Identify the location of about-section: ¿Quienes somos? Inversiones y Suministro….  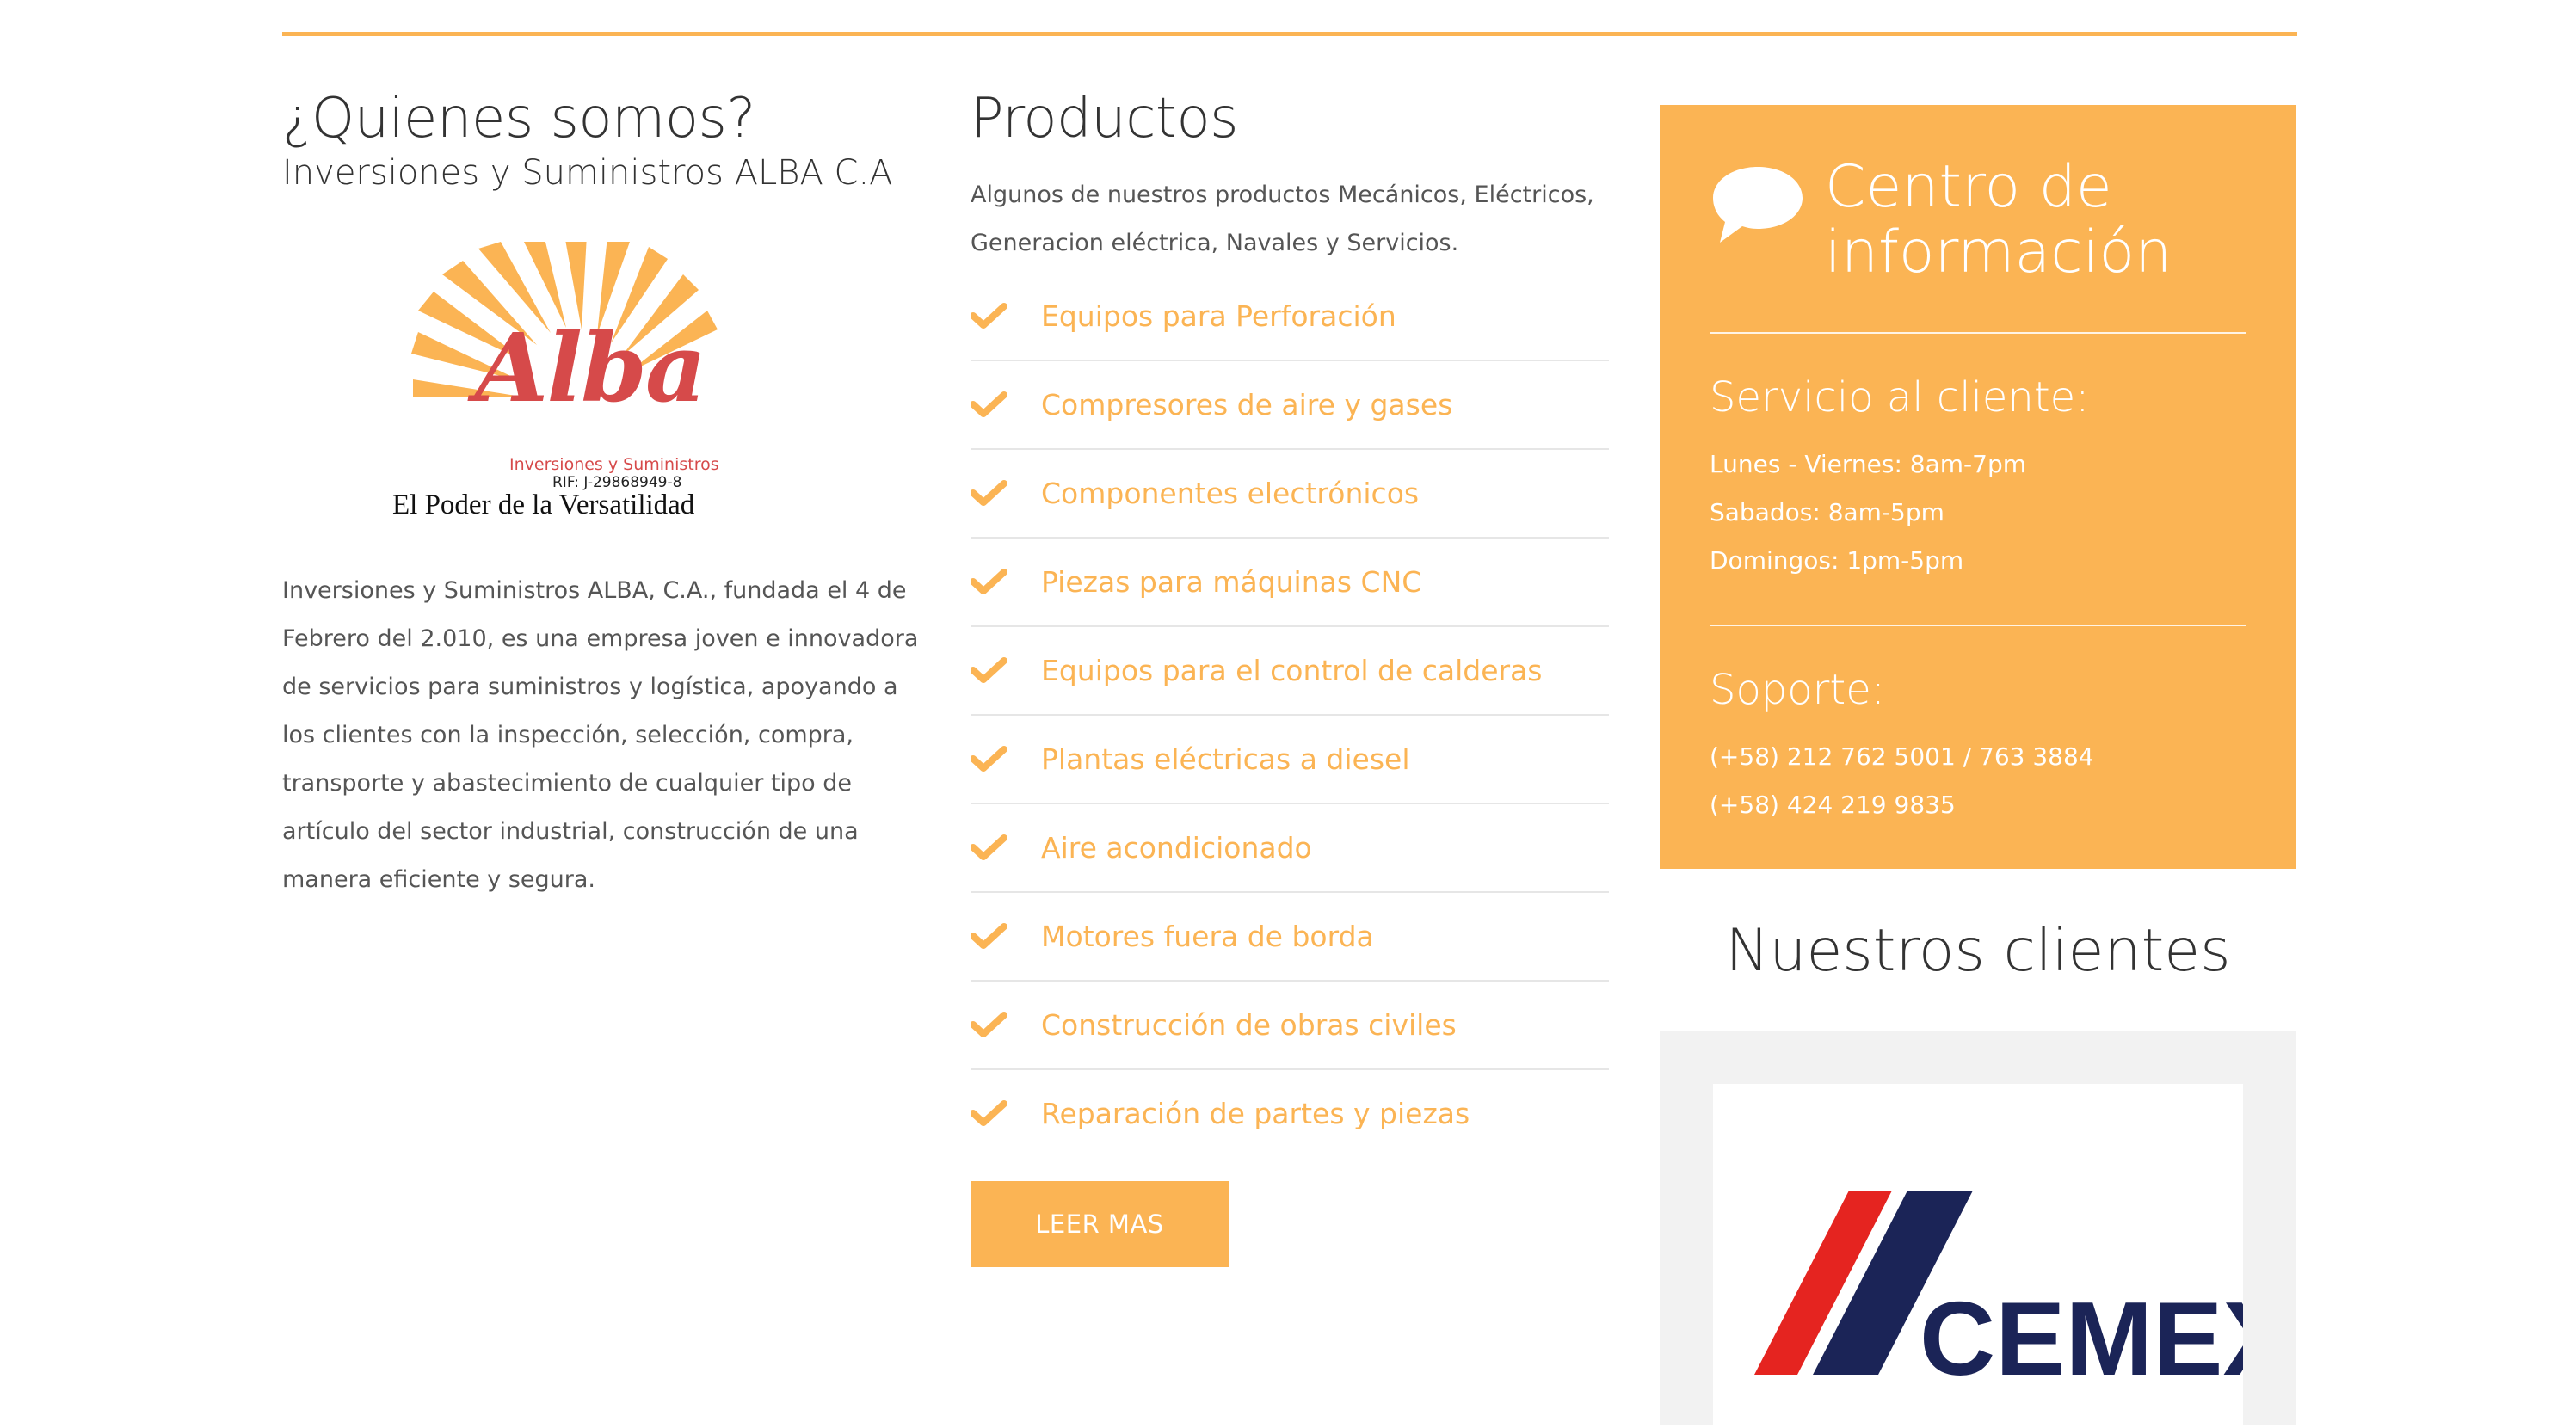
(600, 495).